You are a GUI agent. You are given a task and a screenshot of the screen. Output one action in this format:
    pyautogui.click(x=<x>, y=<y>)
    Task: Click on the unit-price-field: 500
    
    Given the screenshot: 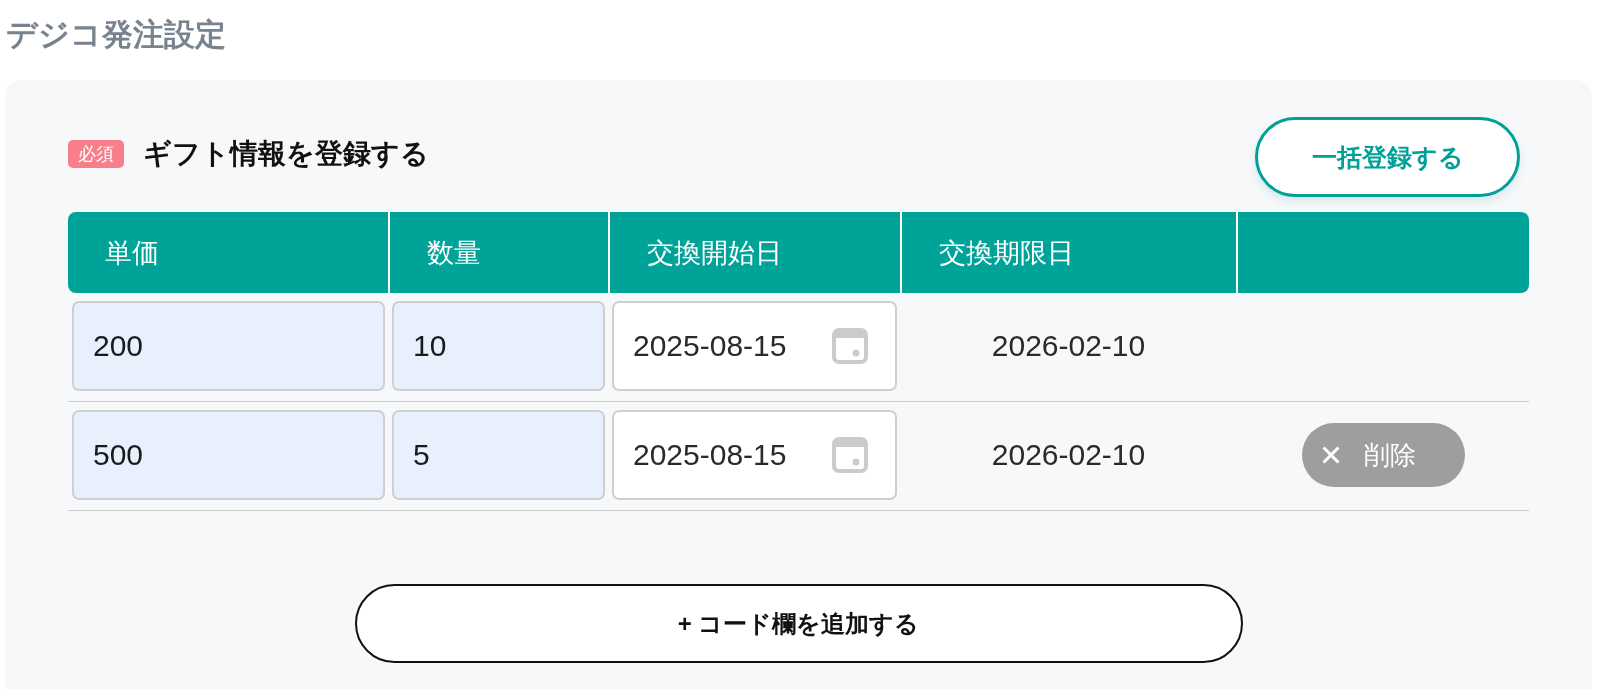 What is the action you would take?
    pyautogui.click(x=228, y=455)
    